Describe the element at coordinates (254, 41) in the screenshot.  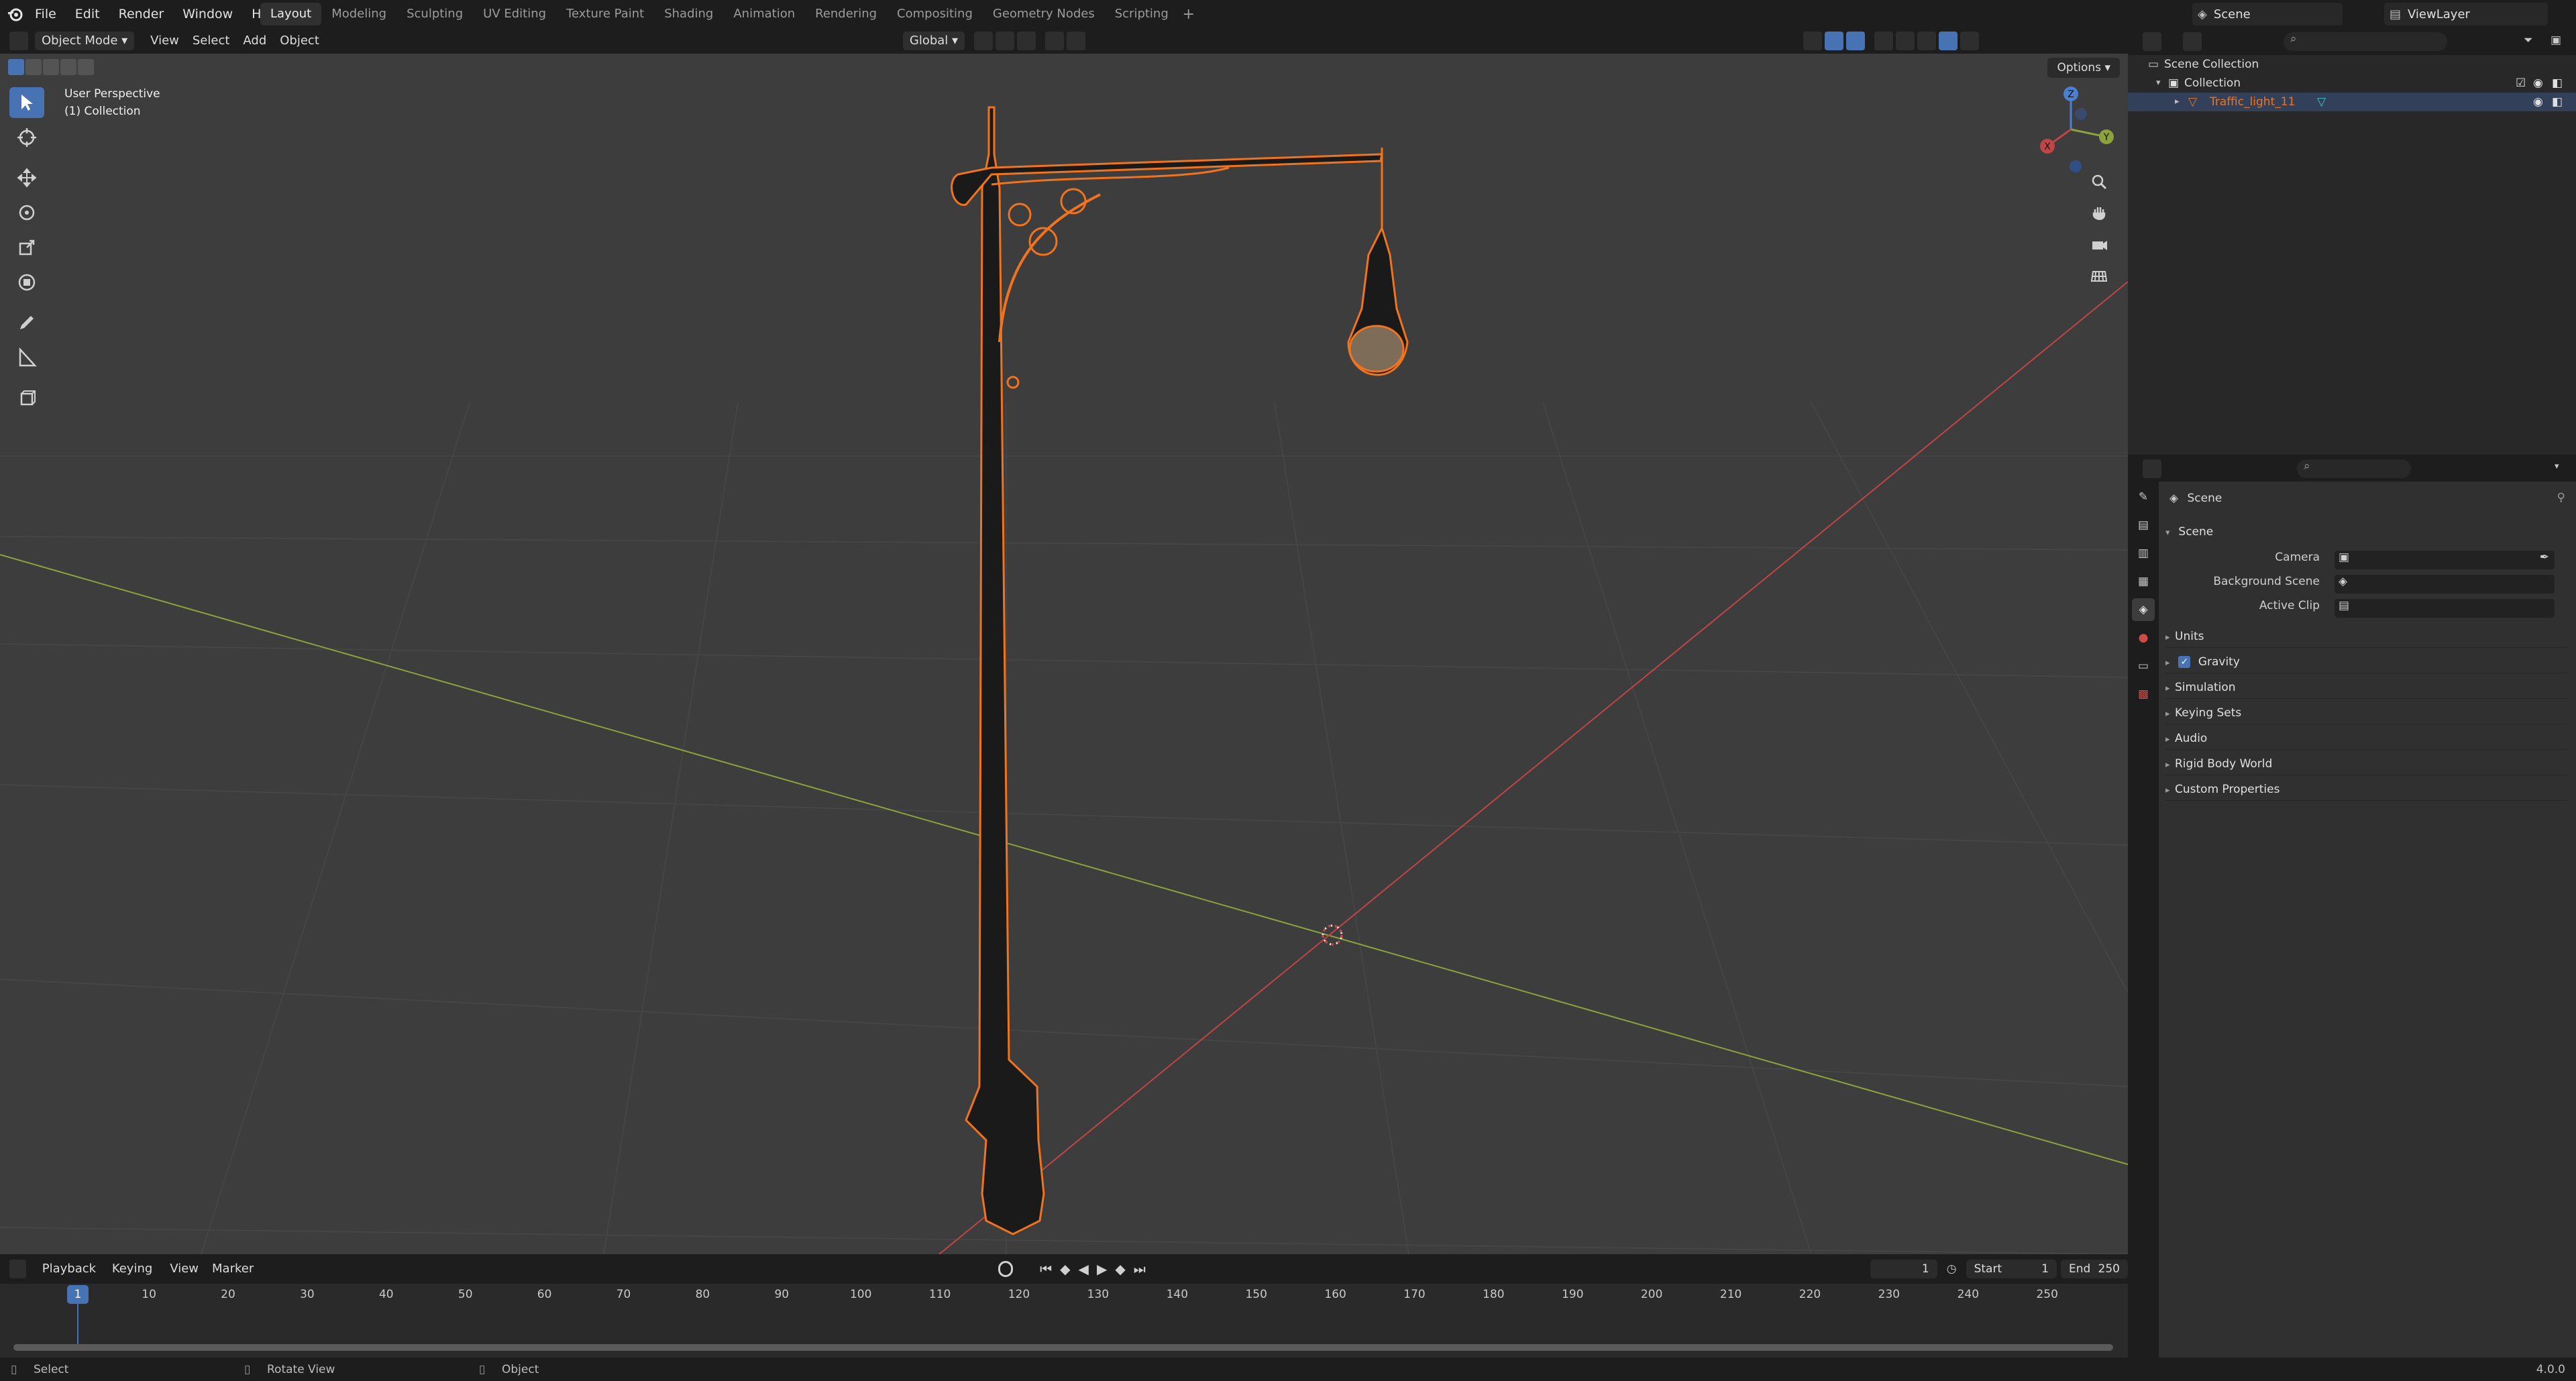
I see `menu-add: Add` at that location.